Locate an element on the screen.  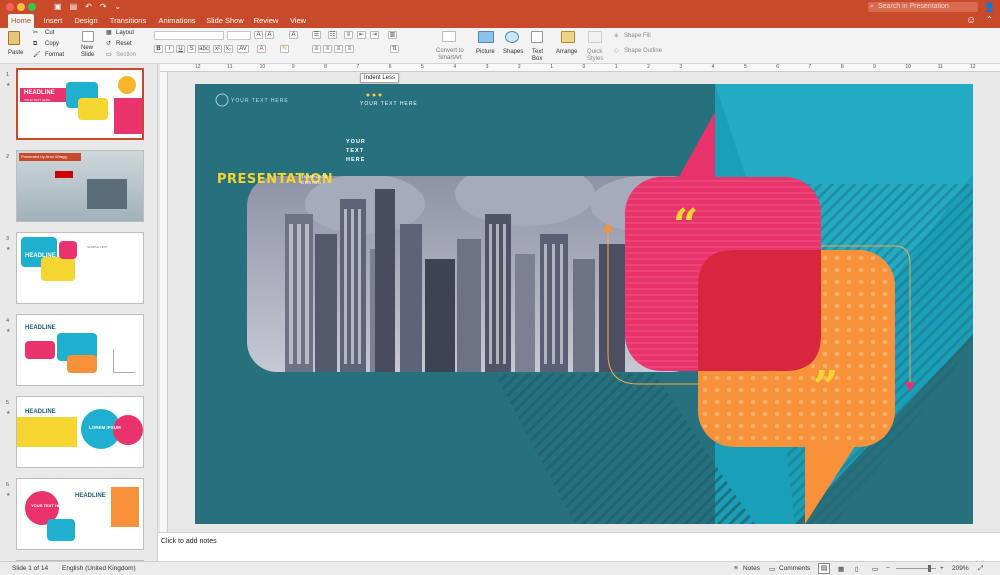
paste-icon is located at coordinates (14, 38).